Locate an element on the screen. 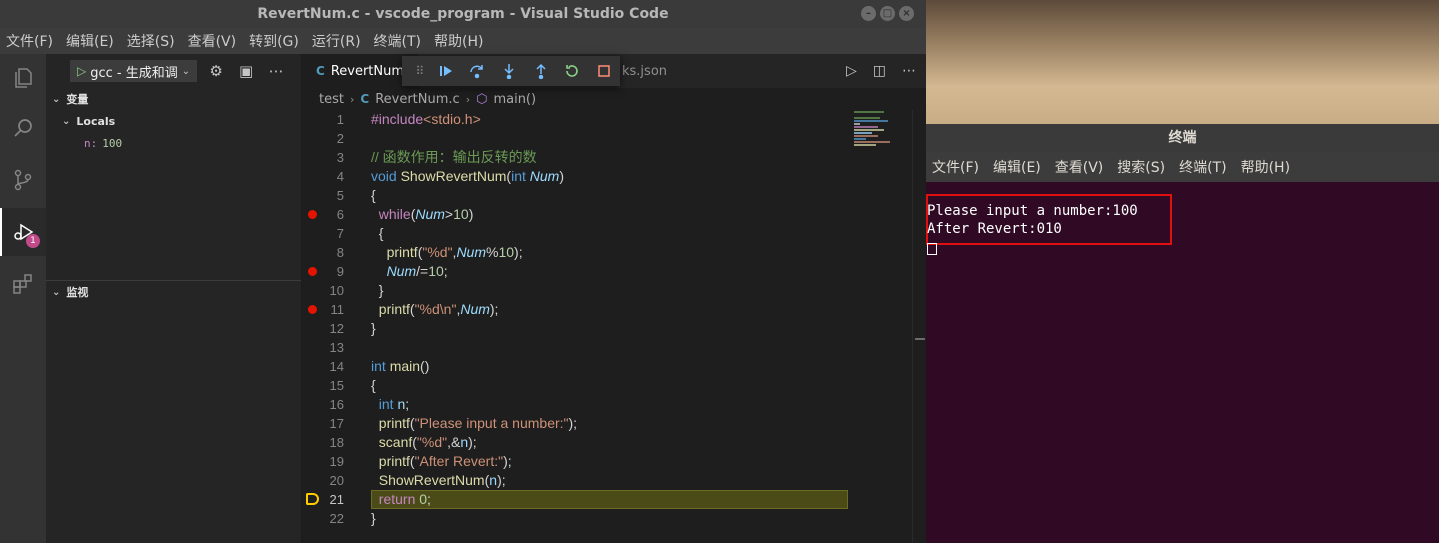 The width and height of the screenshot is (1439, 543). debug-console-icon: ▣ is located at coordinates (246, 71).